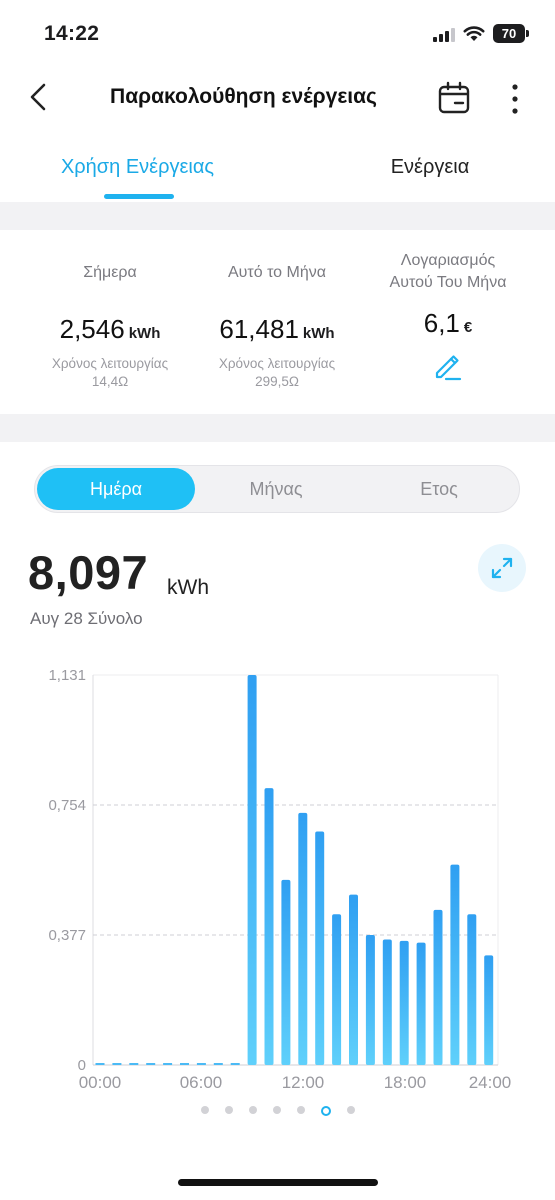  I want to click on today-value: 2,546, so click(92, 329).